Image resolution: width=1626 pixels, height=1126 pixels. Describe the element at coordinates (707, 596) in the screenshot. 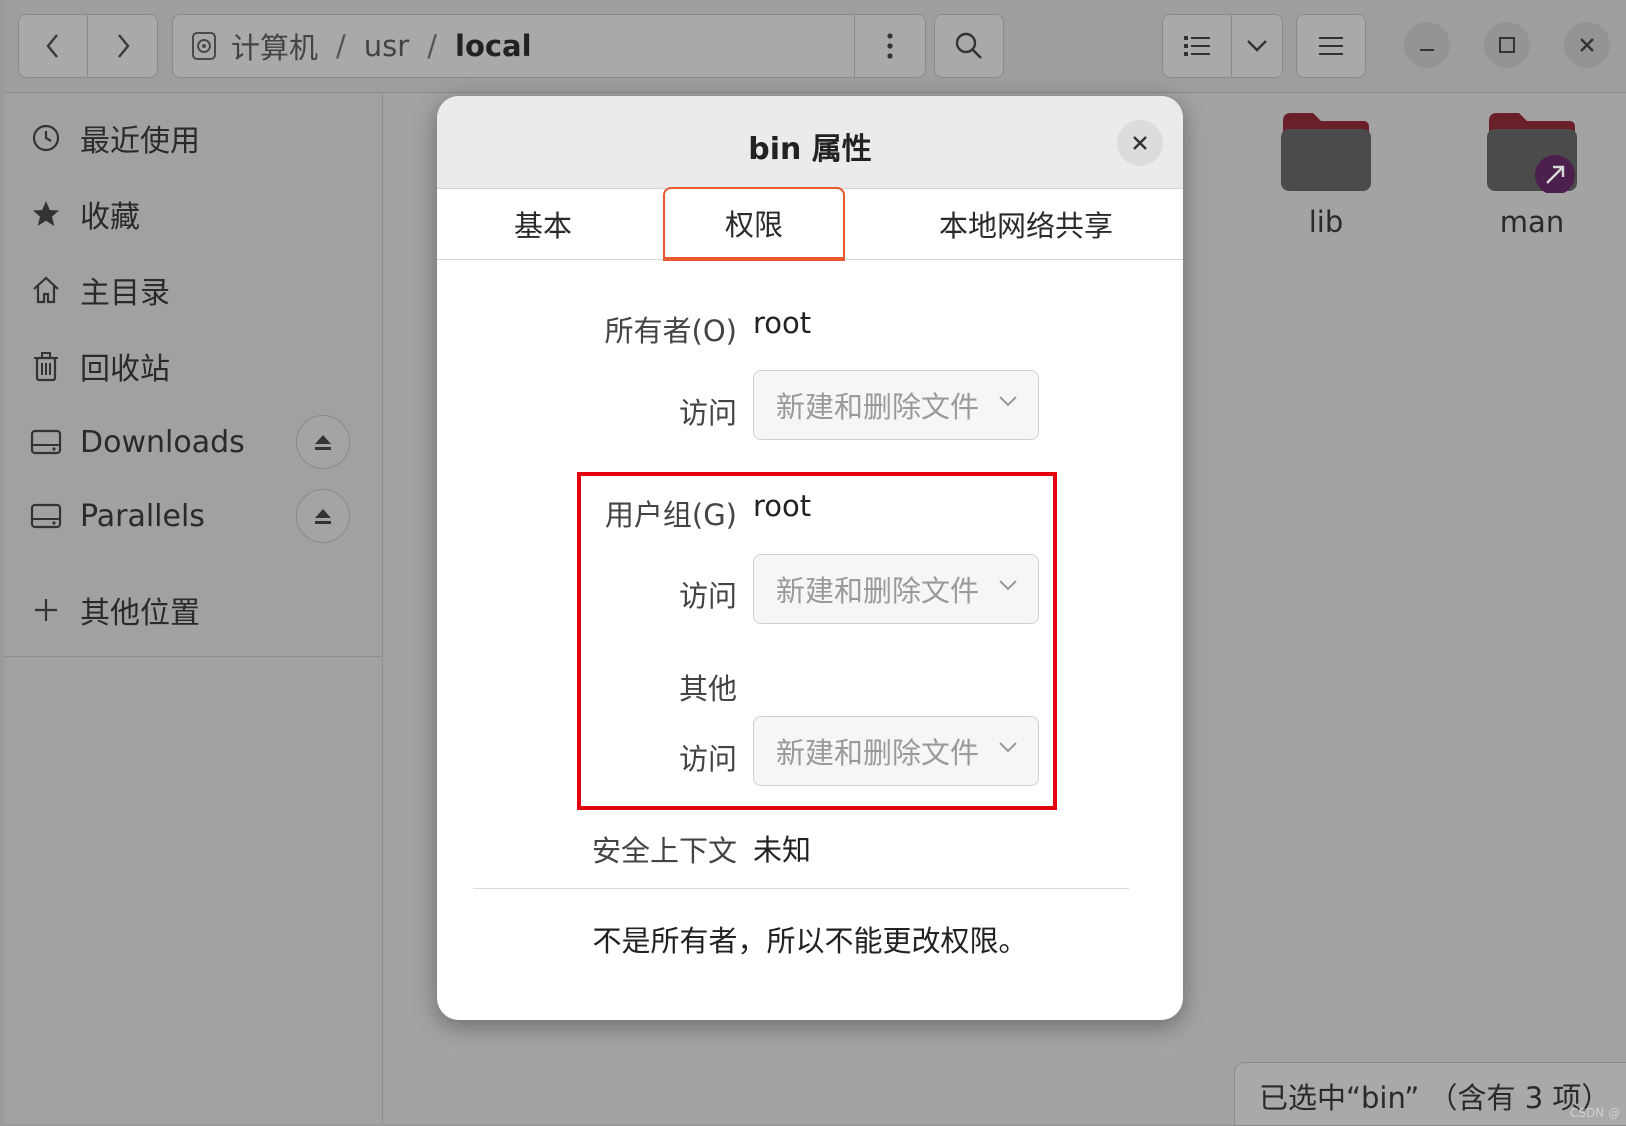

I see `group-access-label: 访问` at that location.